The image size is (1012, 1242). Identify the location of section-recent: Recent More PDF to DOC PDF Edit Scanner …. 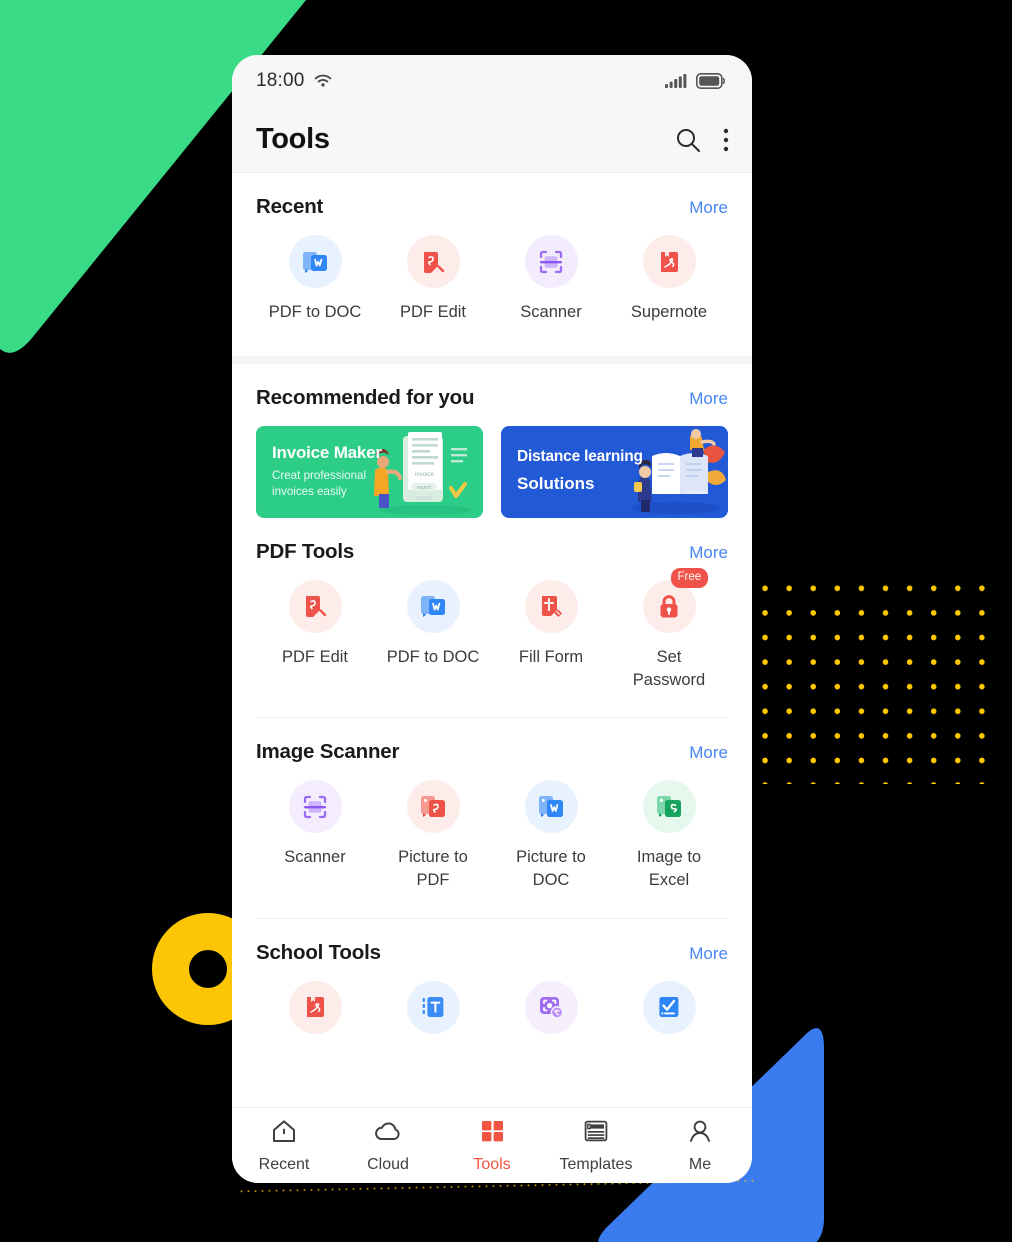
(492, 248).